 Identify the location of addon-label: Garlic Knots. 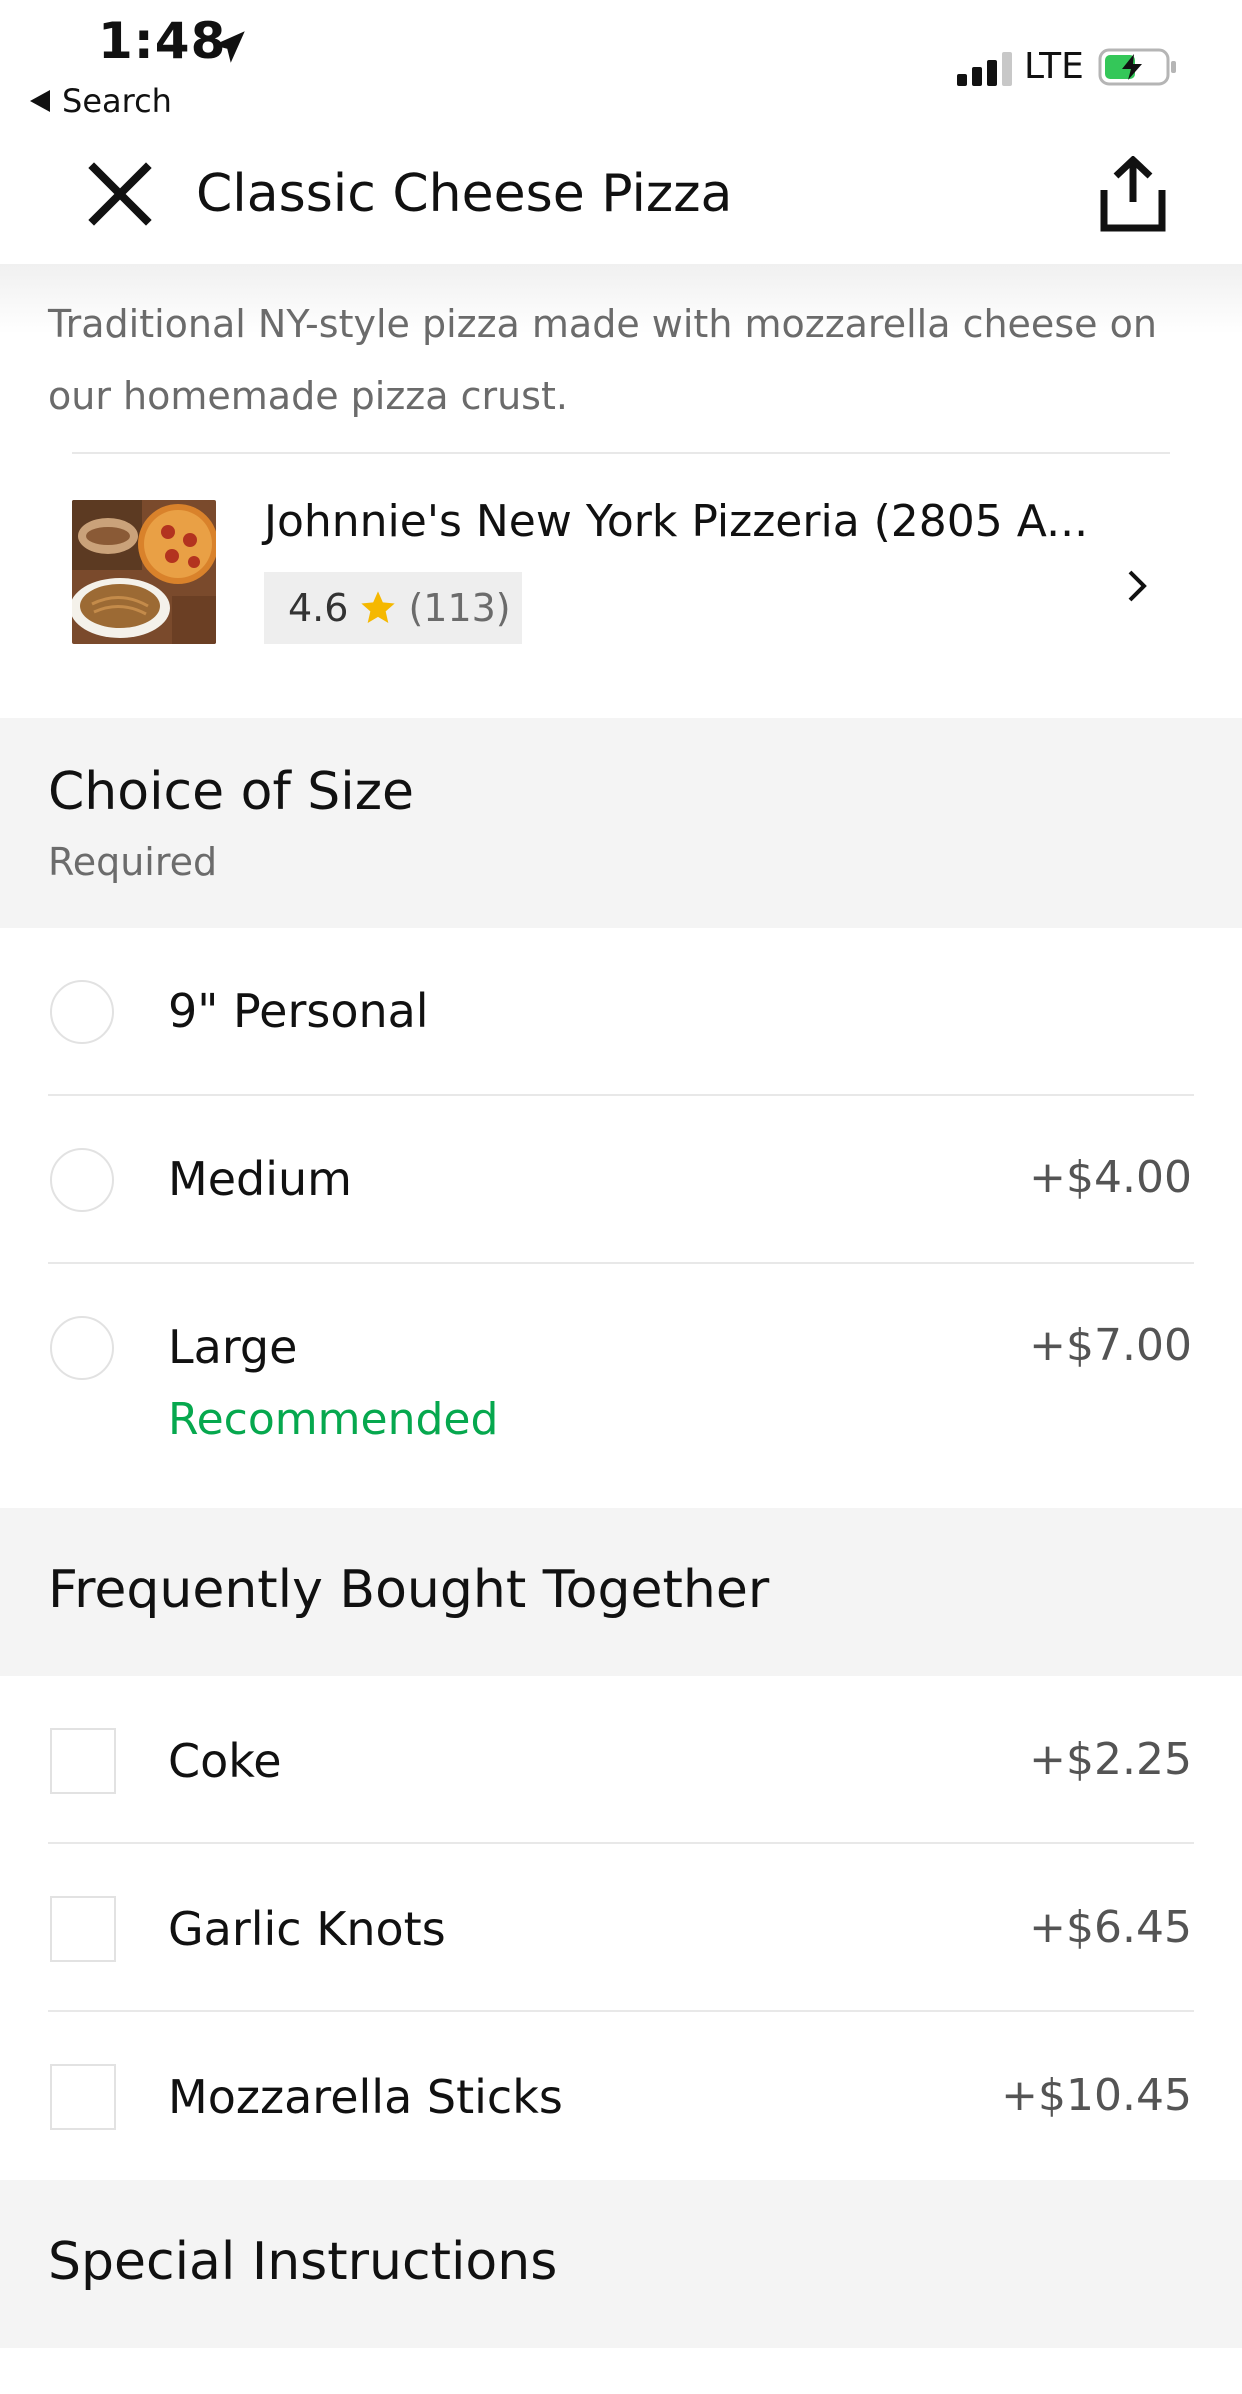
(307, 1929).